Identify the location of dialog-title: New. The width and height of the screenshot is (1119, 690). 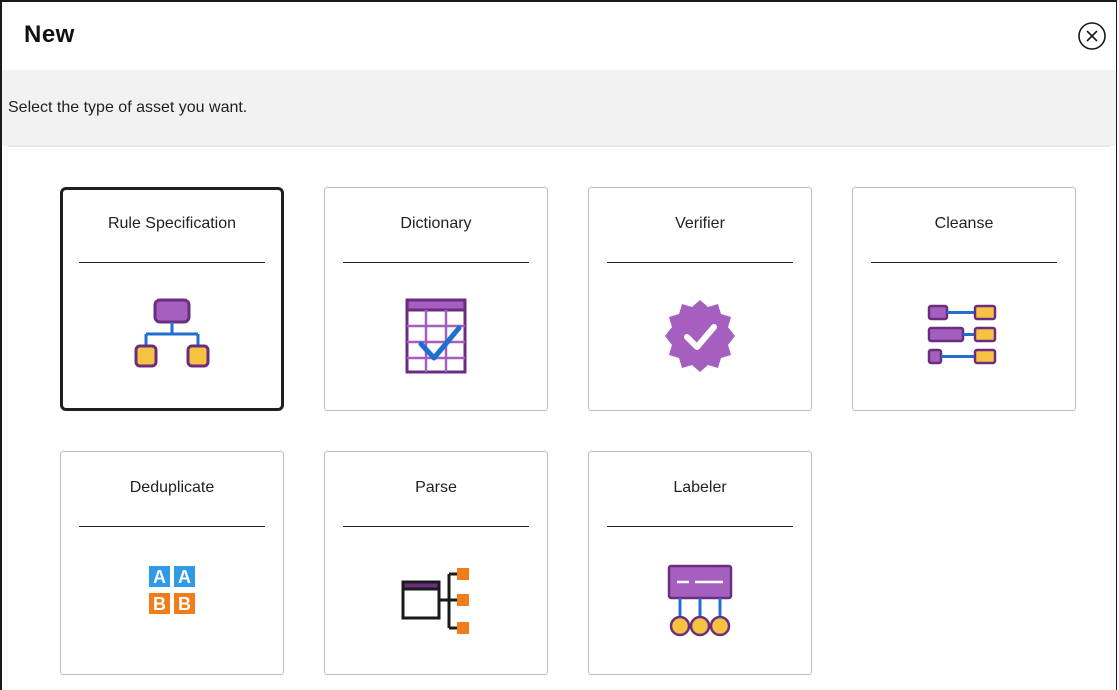
(49, 34).